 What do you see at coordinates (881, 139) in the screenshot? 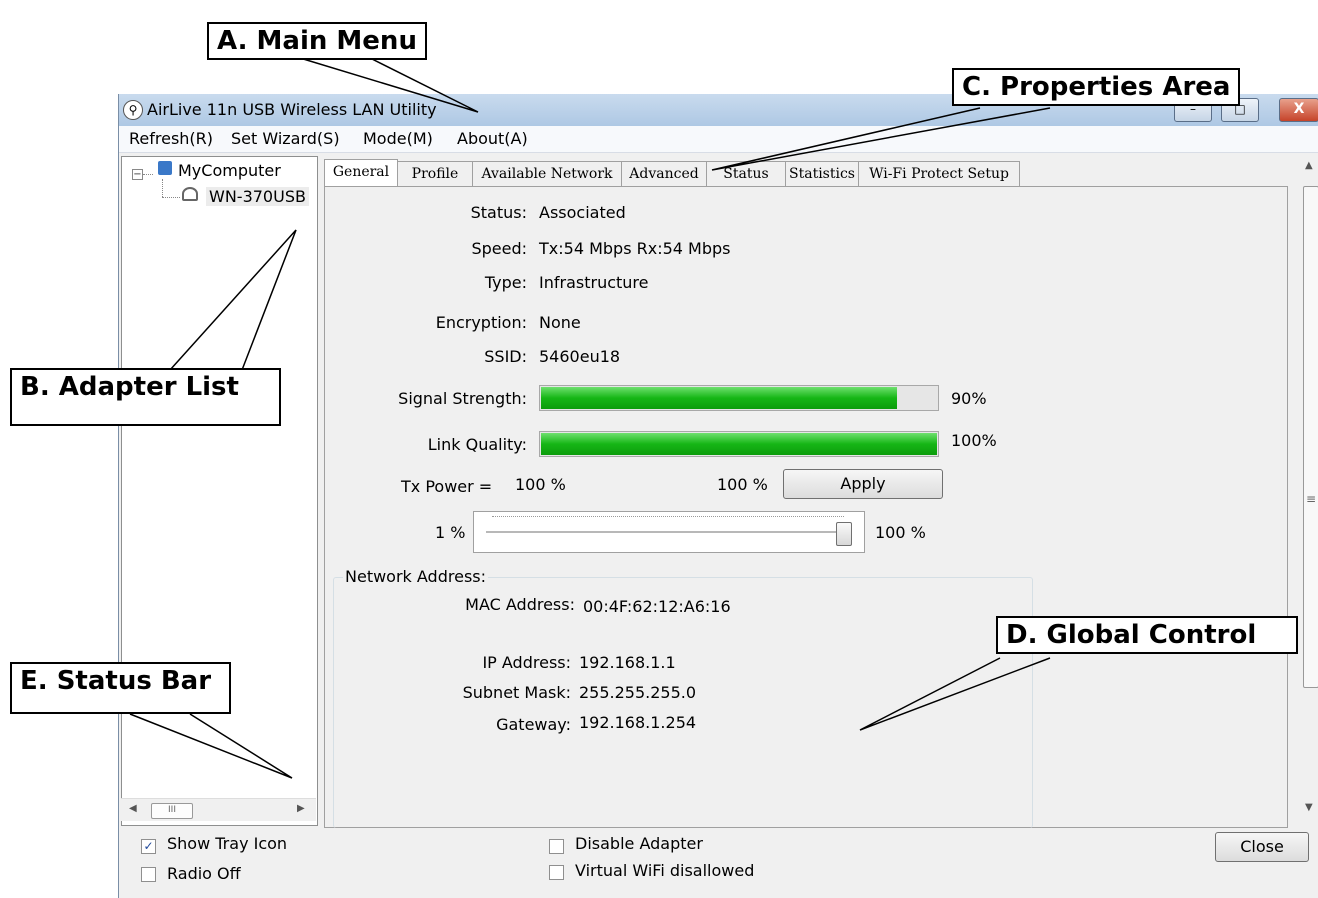
I see `callout-c-pointer` at bounding box center [881, 139].